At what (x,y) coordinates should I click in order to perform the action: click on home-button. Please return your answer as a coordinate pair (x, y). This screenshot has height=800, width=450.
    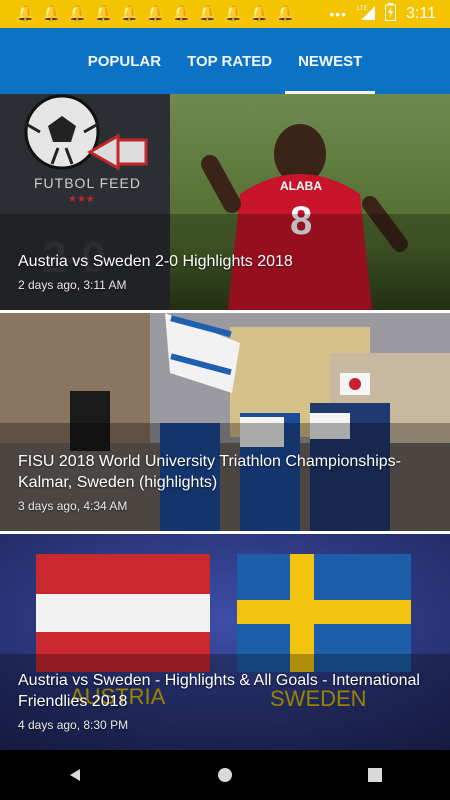
    Looking at the image, I should click on (225, 775).